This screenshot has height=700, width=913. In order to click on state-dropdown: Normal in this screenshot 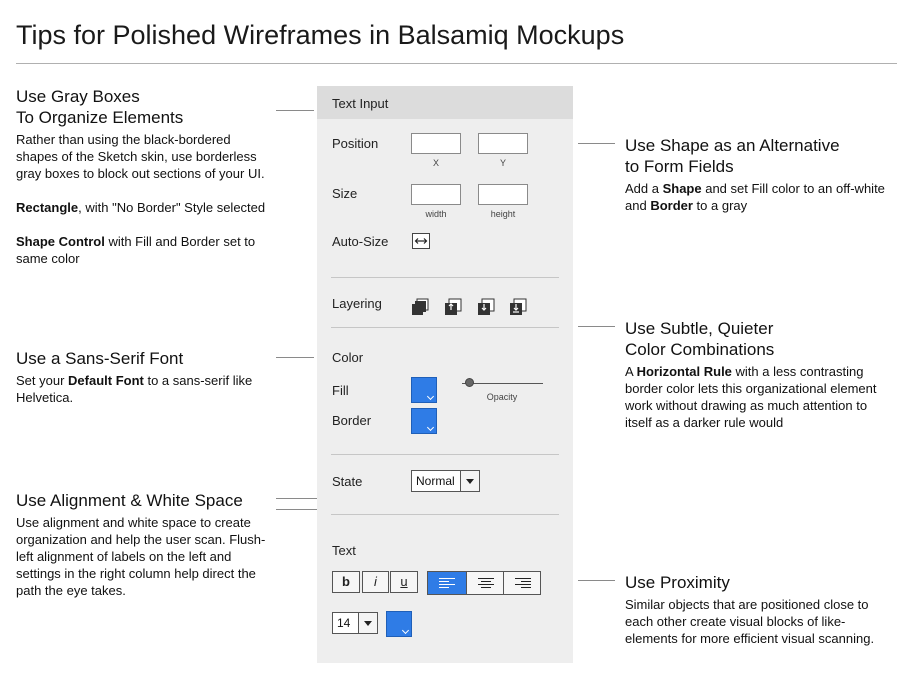, I will do `click(445, 481)`.